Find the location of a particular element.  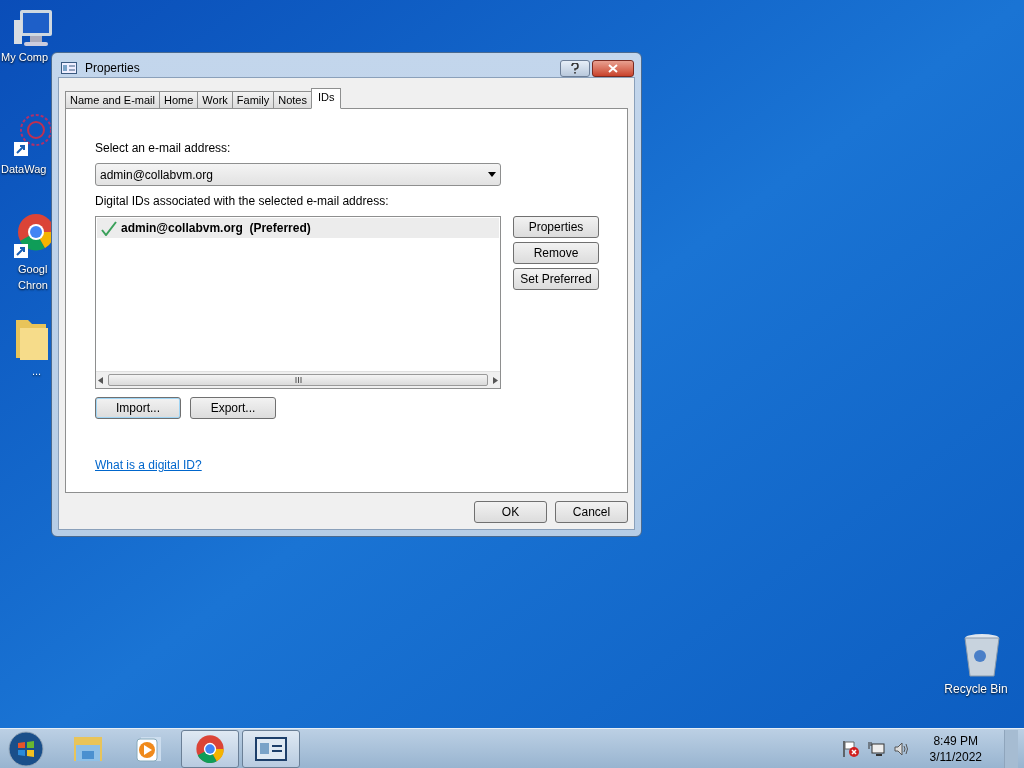

side-button: Properties is located at coordinates (556, 227).